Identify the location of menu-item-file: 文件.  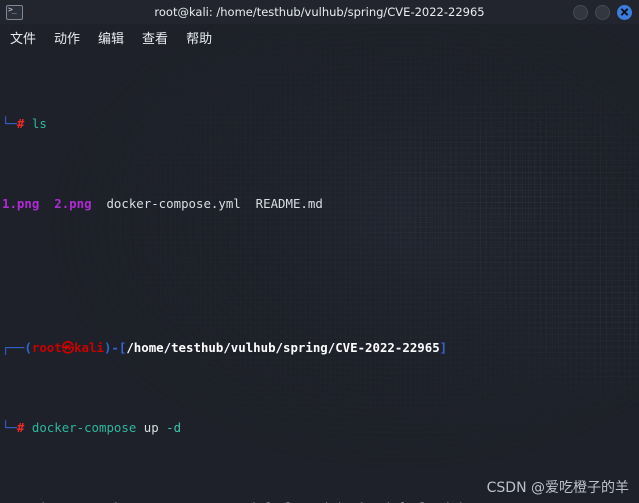
(23, 37).